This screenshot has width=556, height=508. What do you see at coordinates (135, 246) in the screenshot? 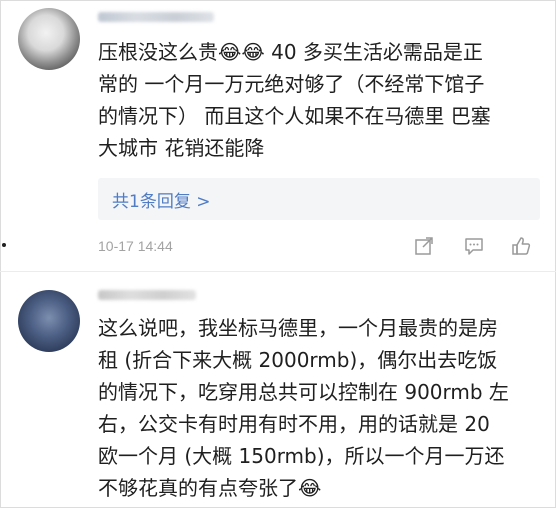
I see `comment-timestamp: 10-17 14:44` at bounding box center [135, 246].